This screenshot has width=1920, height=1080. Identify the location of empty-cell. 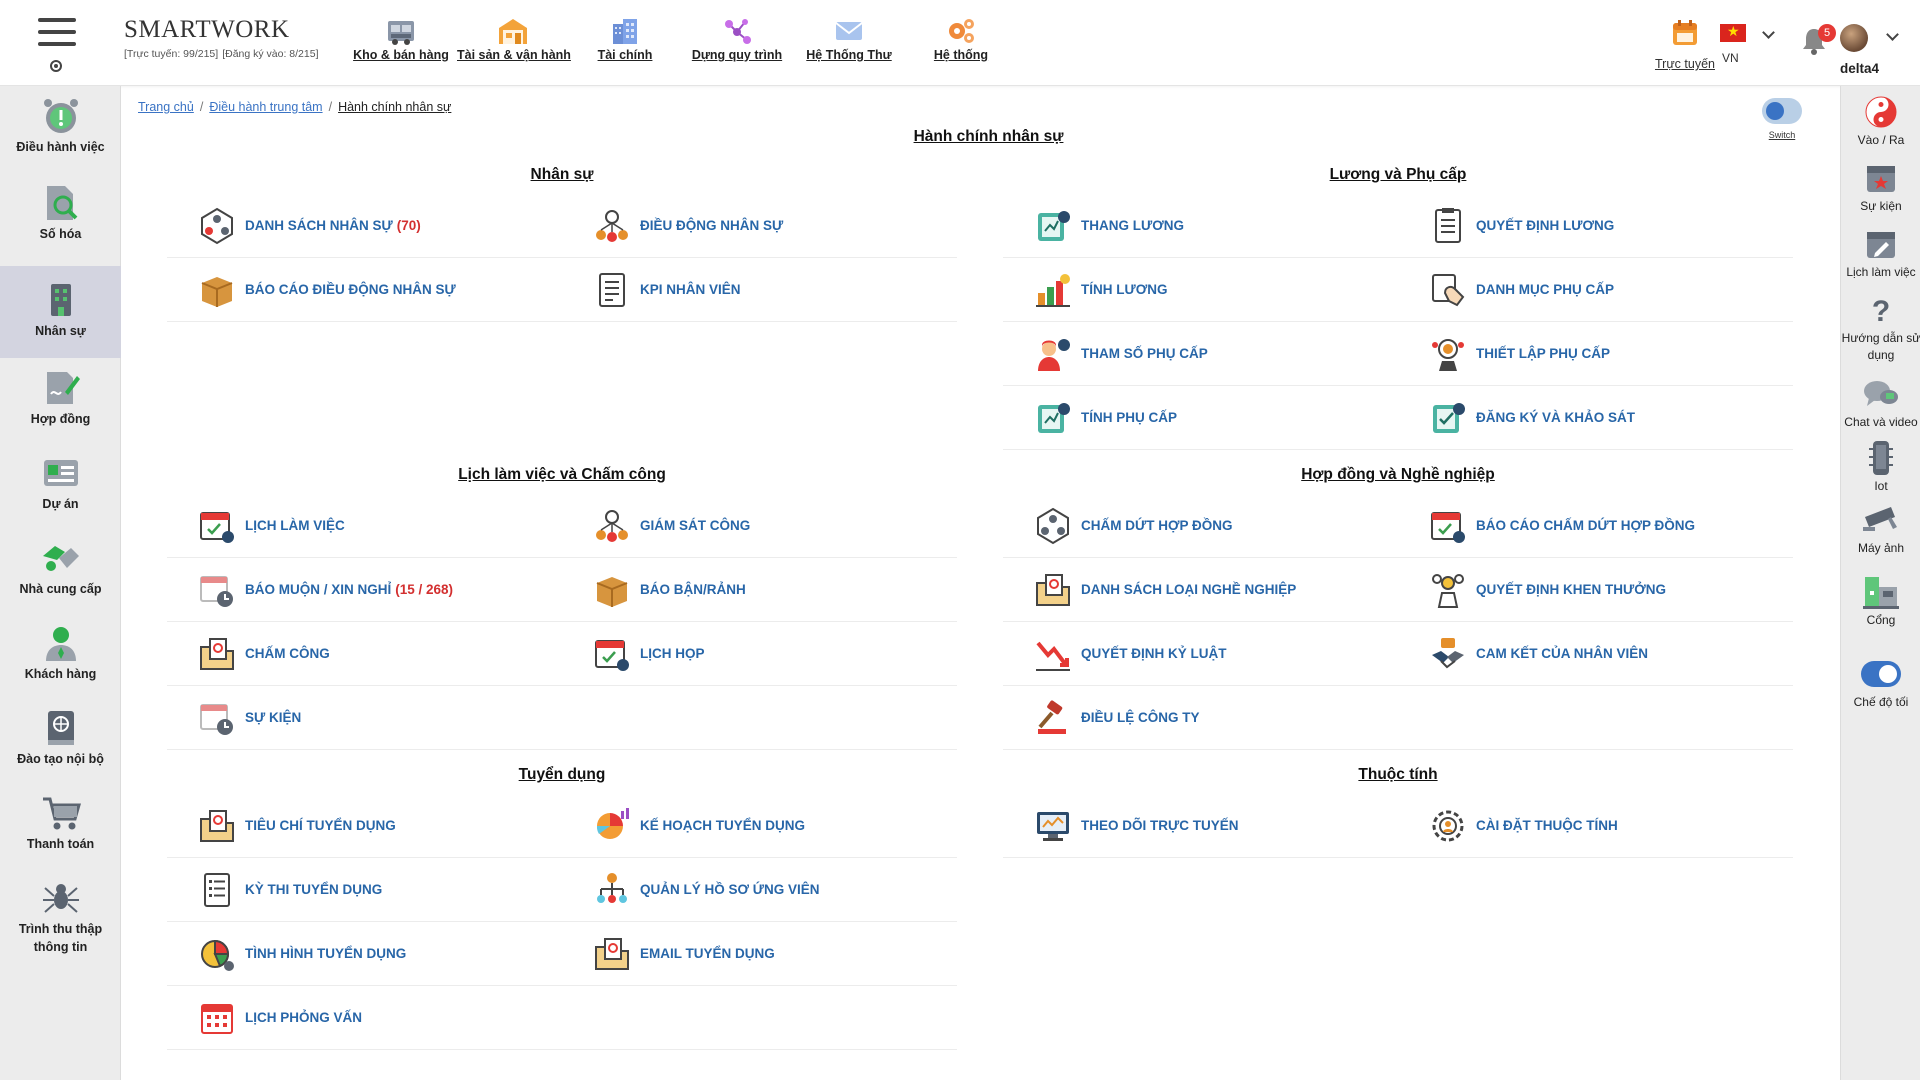
(1595, 717).